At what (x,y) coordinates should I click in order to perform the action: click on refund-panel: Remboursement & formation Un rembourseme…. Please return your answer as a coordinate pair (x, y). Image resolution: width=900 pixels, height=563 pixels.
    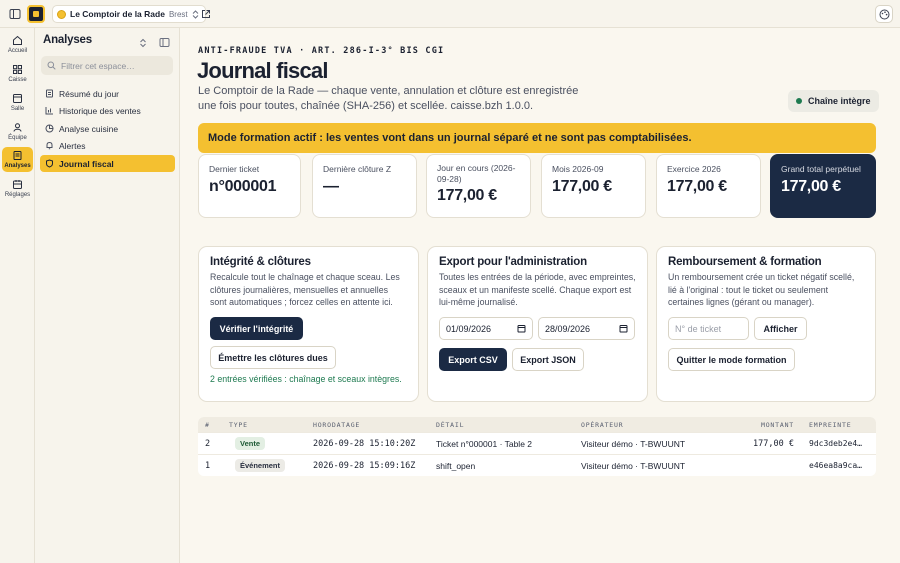
    Looking at the image, I should click on (766, 324).